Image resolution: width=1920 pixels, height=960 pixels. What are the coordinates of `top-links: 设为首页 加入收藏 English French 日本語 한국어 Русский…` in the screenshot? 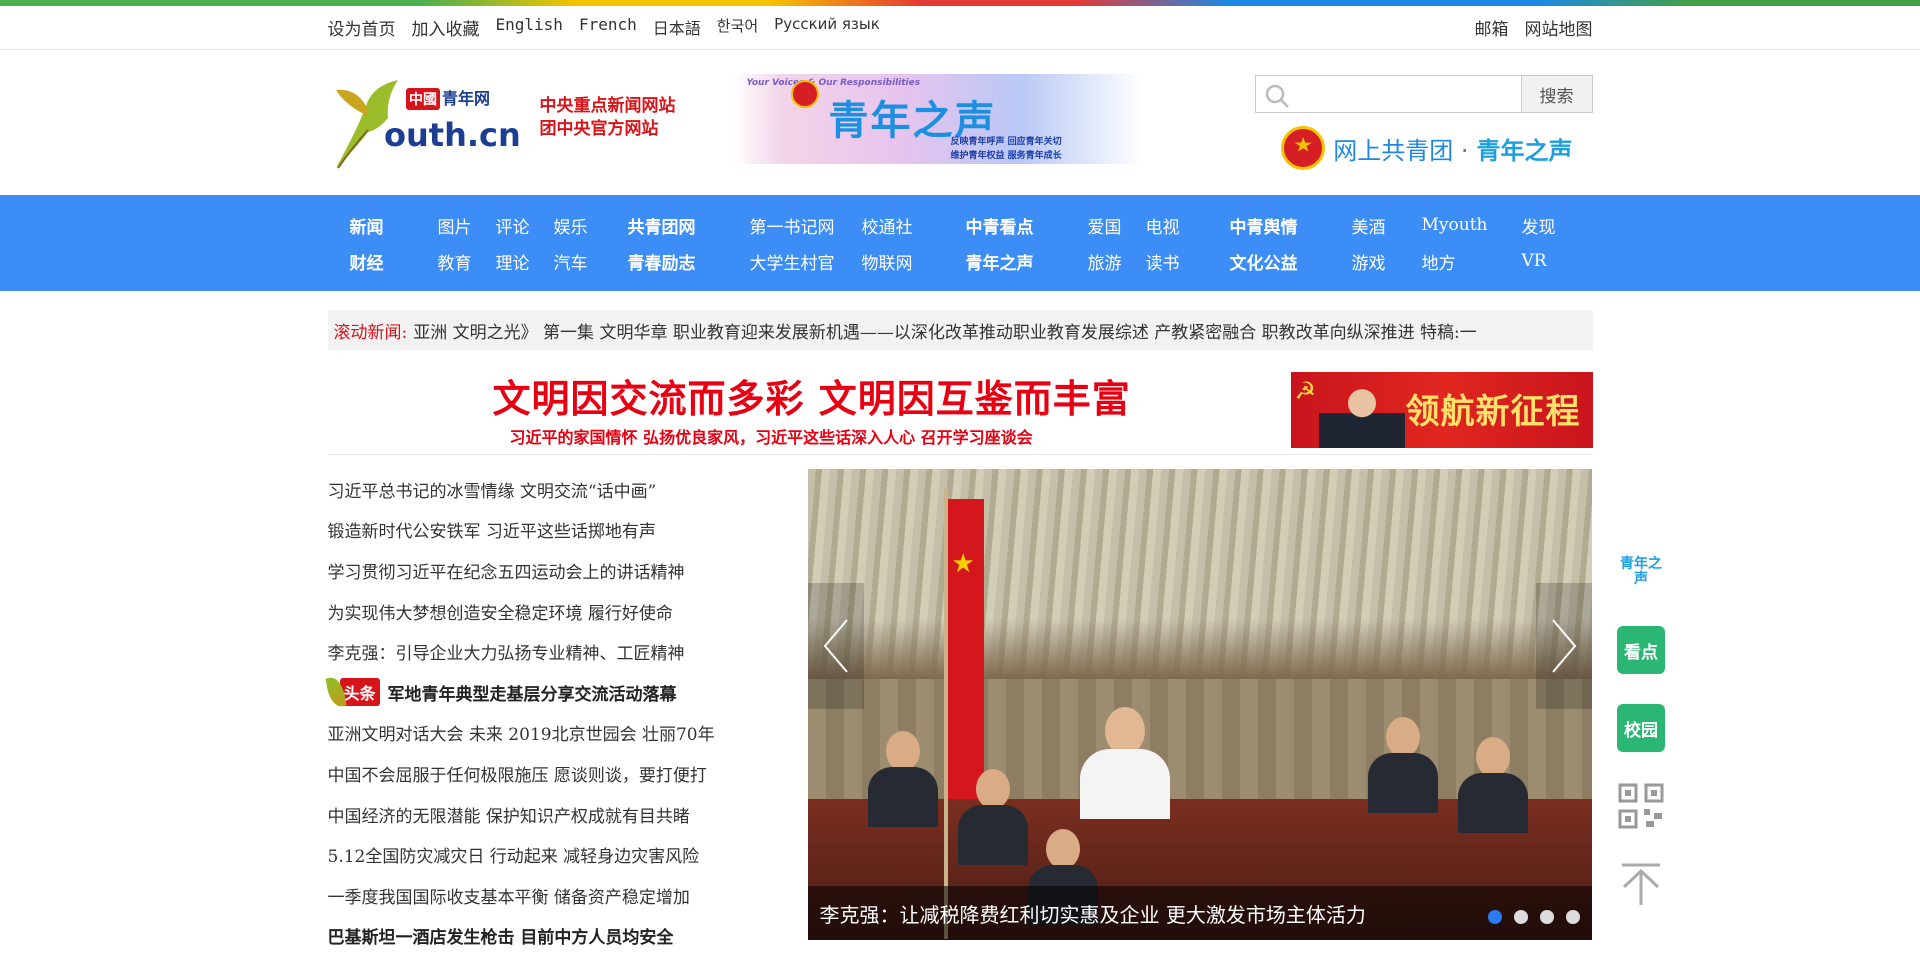 It's located at (604, 27).